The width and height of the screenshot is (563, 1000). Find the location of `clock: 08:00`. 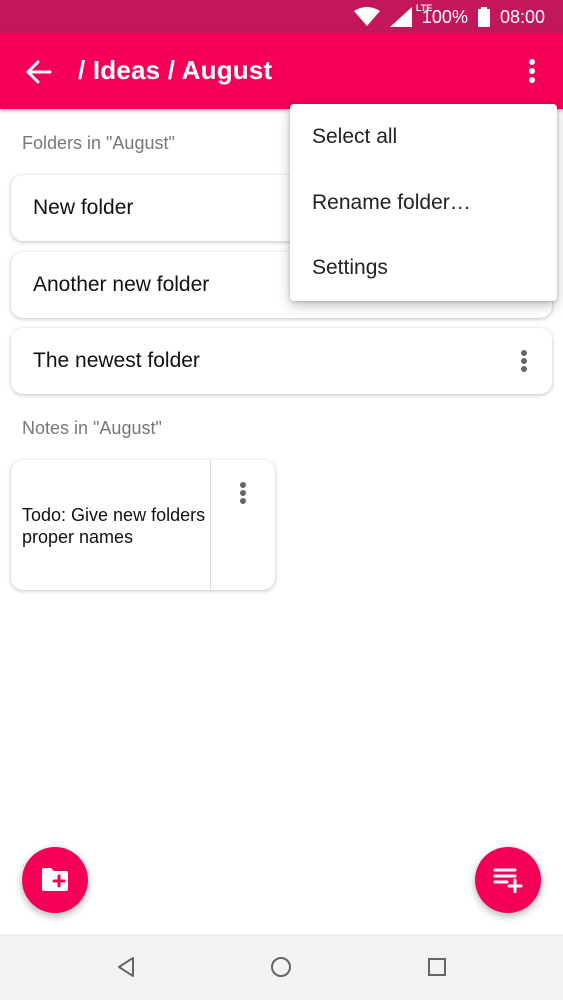

clock: 08:00 is located at coordinates (522, 16).